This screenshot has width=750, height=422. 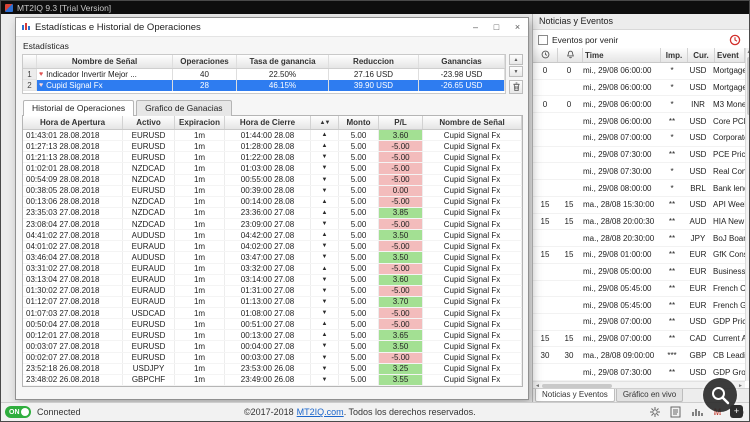 I want to click on notification-column-header, so click(x=570, y=55).